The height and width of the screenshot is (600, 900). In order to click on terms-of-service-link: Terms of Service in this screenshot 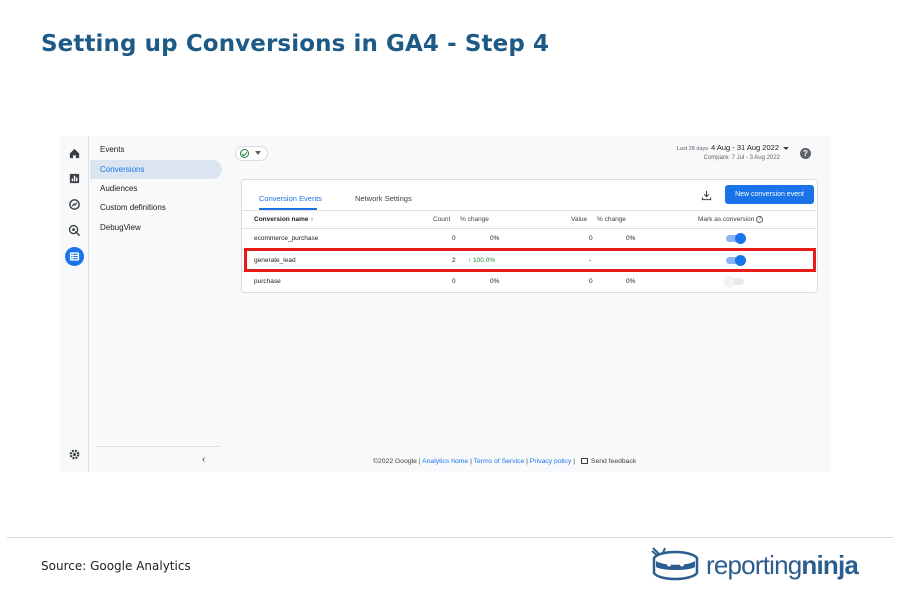, I will do `click(499, 461)`.